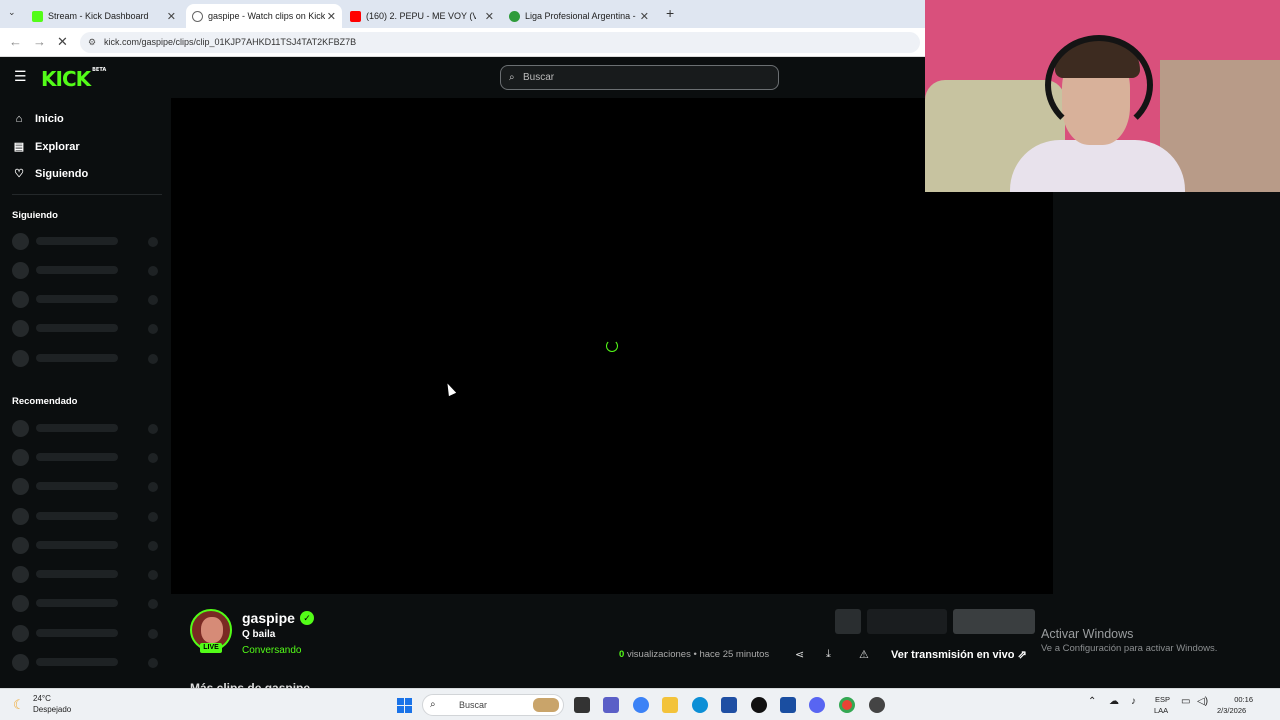 This screenshot has width=1280, height=720. I want to click on clip-title: Q baila, so click(259, 634).